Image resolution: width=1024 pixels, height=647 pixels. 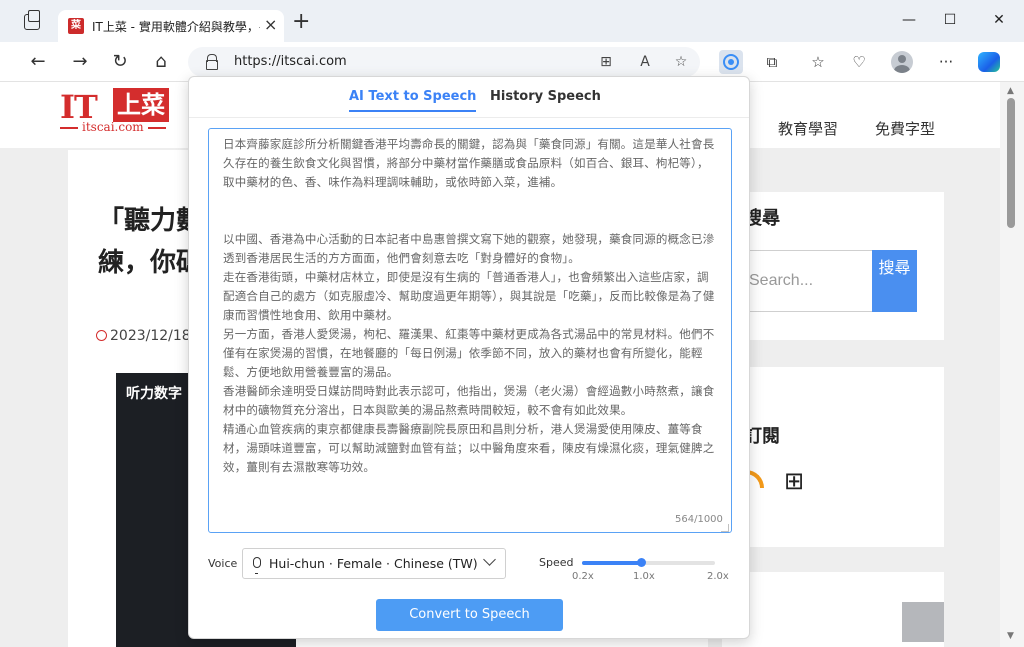 What do you see at coordinates (290, 61) in the screenshot?
I see `url-text: https://itscai.com` at bounding box center [290, 61].